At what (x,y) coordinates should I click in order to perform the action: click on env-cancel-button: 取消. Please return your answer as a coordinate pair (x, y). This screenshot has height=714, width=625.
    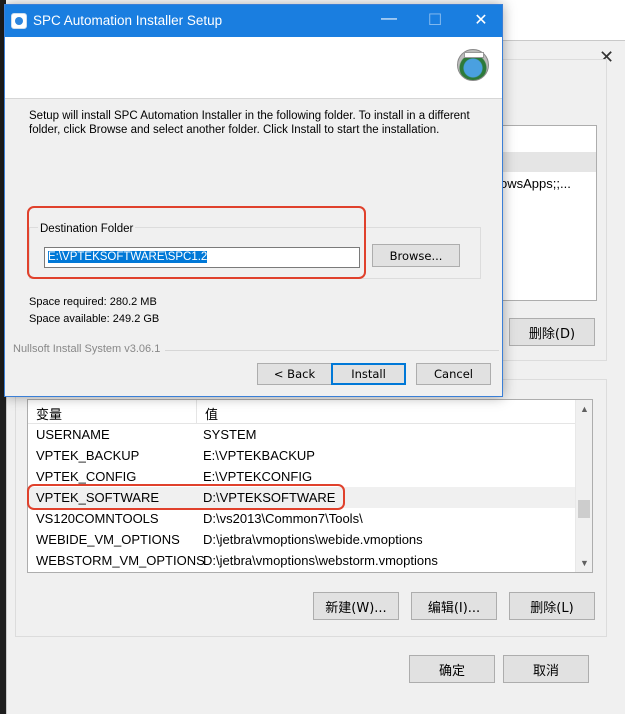
    Looking at the image, I should click on (546, 669).